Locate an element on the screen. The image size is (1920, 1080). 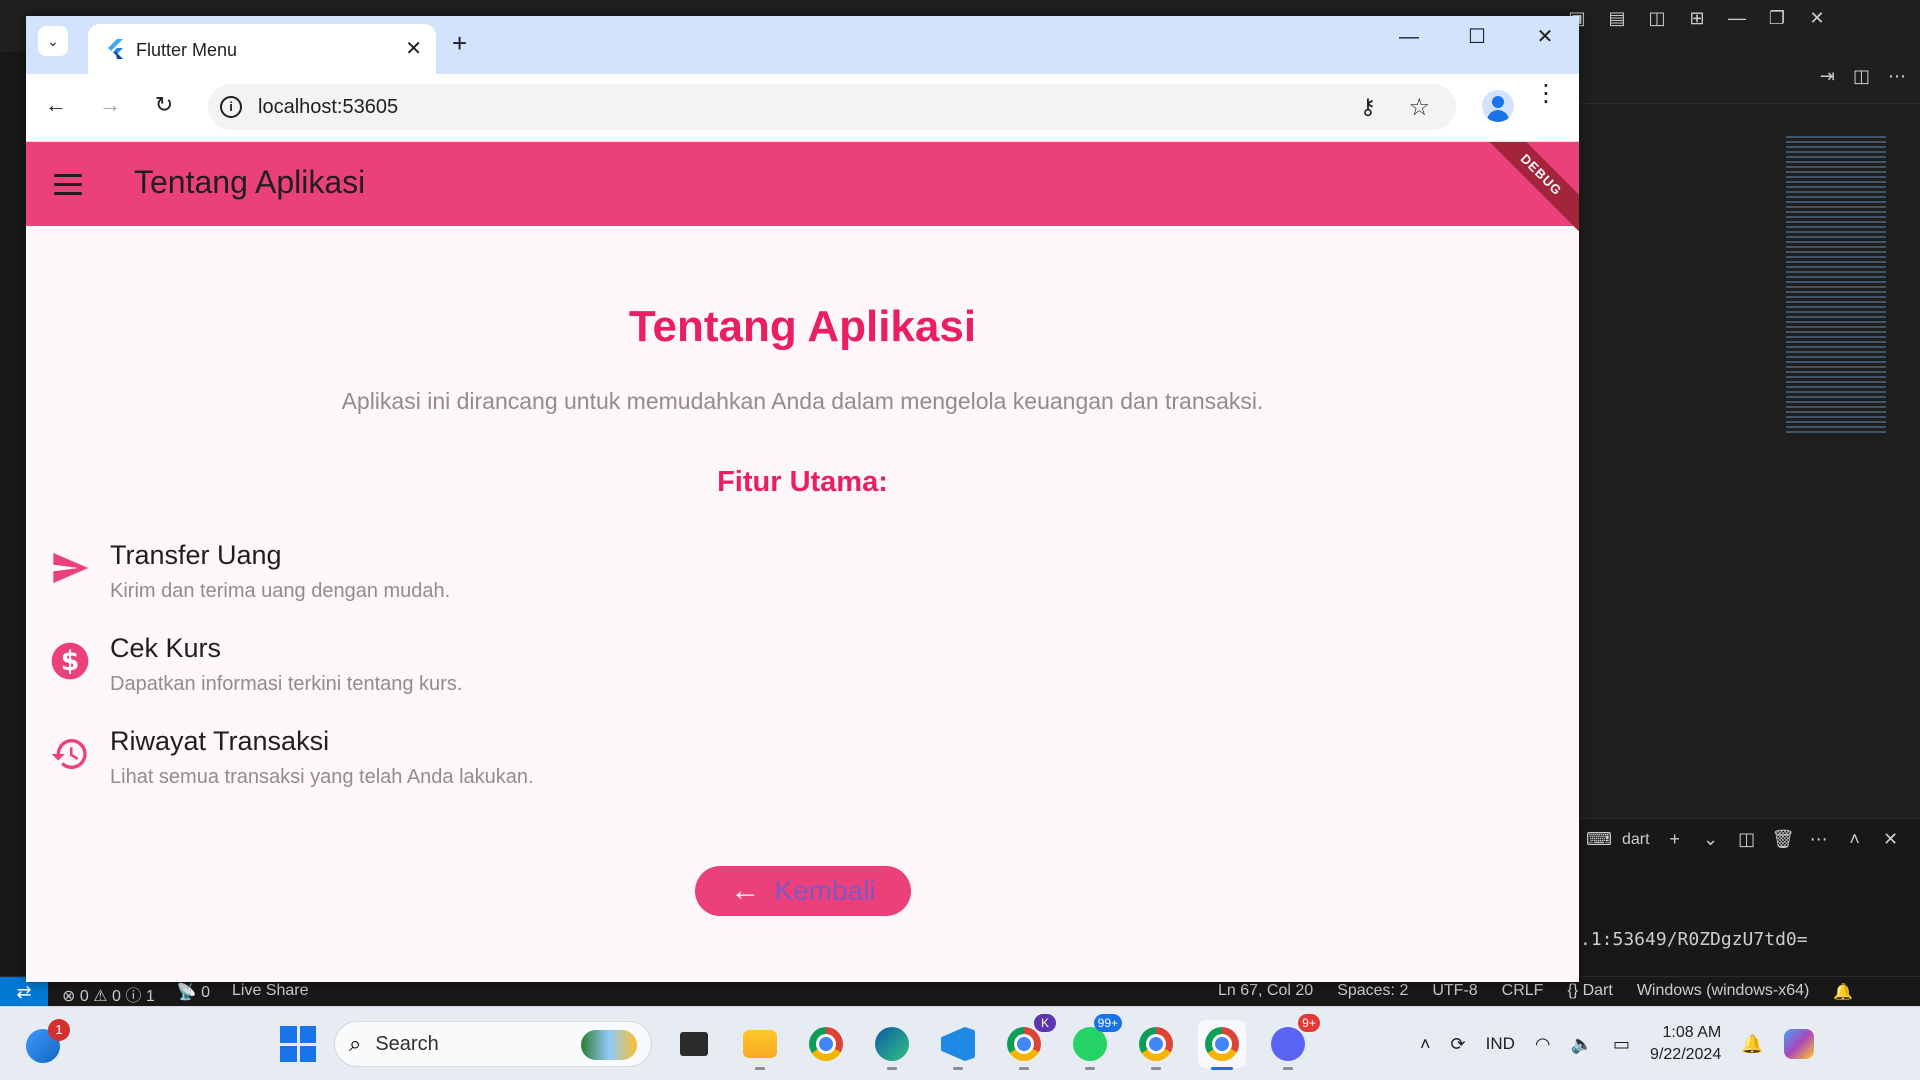
layout-customize-icon: ⊞ is located at coordinates (1697, 18).